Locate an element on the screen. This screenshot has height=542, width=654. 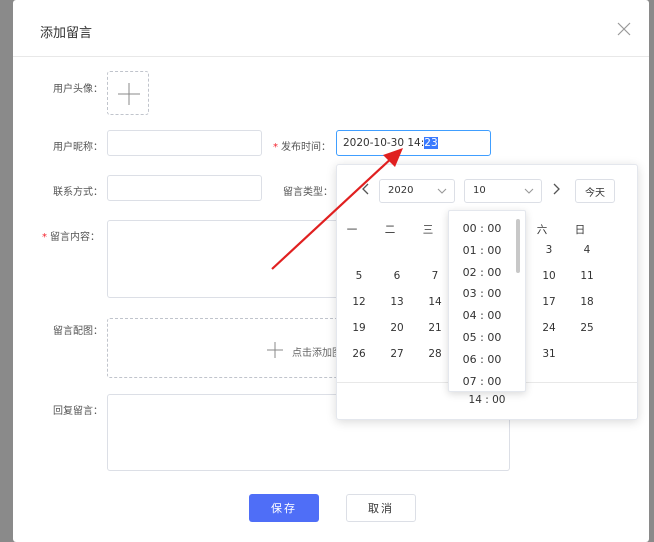
calendar-day: 27 is located at coordinates (397, 354).